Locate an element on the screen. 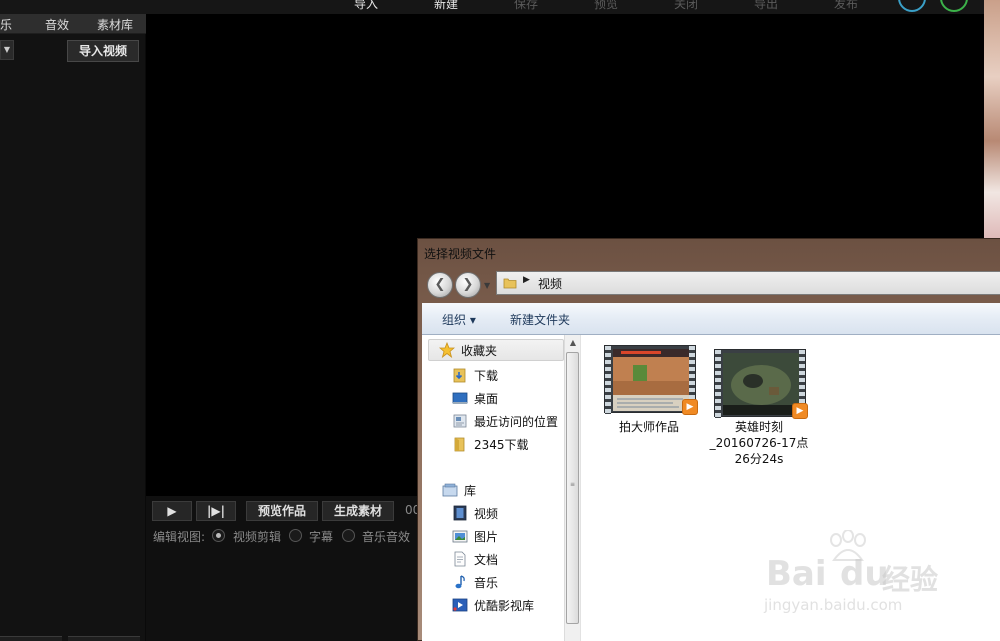 The width and height of the screenshot is (1000, 641). nav-item-videos: 视频 is located at coordinates (495, 513).